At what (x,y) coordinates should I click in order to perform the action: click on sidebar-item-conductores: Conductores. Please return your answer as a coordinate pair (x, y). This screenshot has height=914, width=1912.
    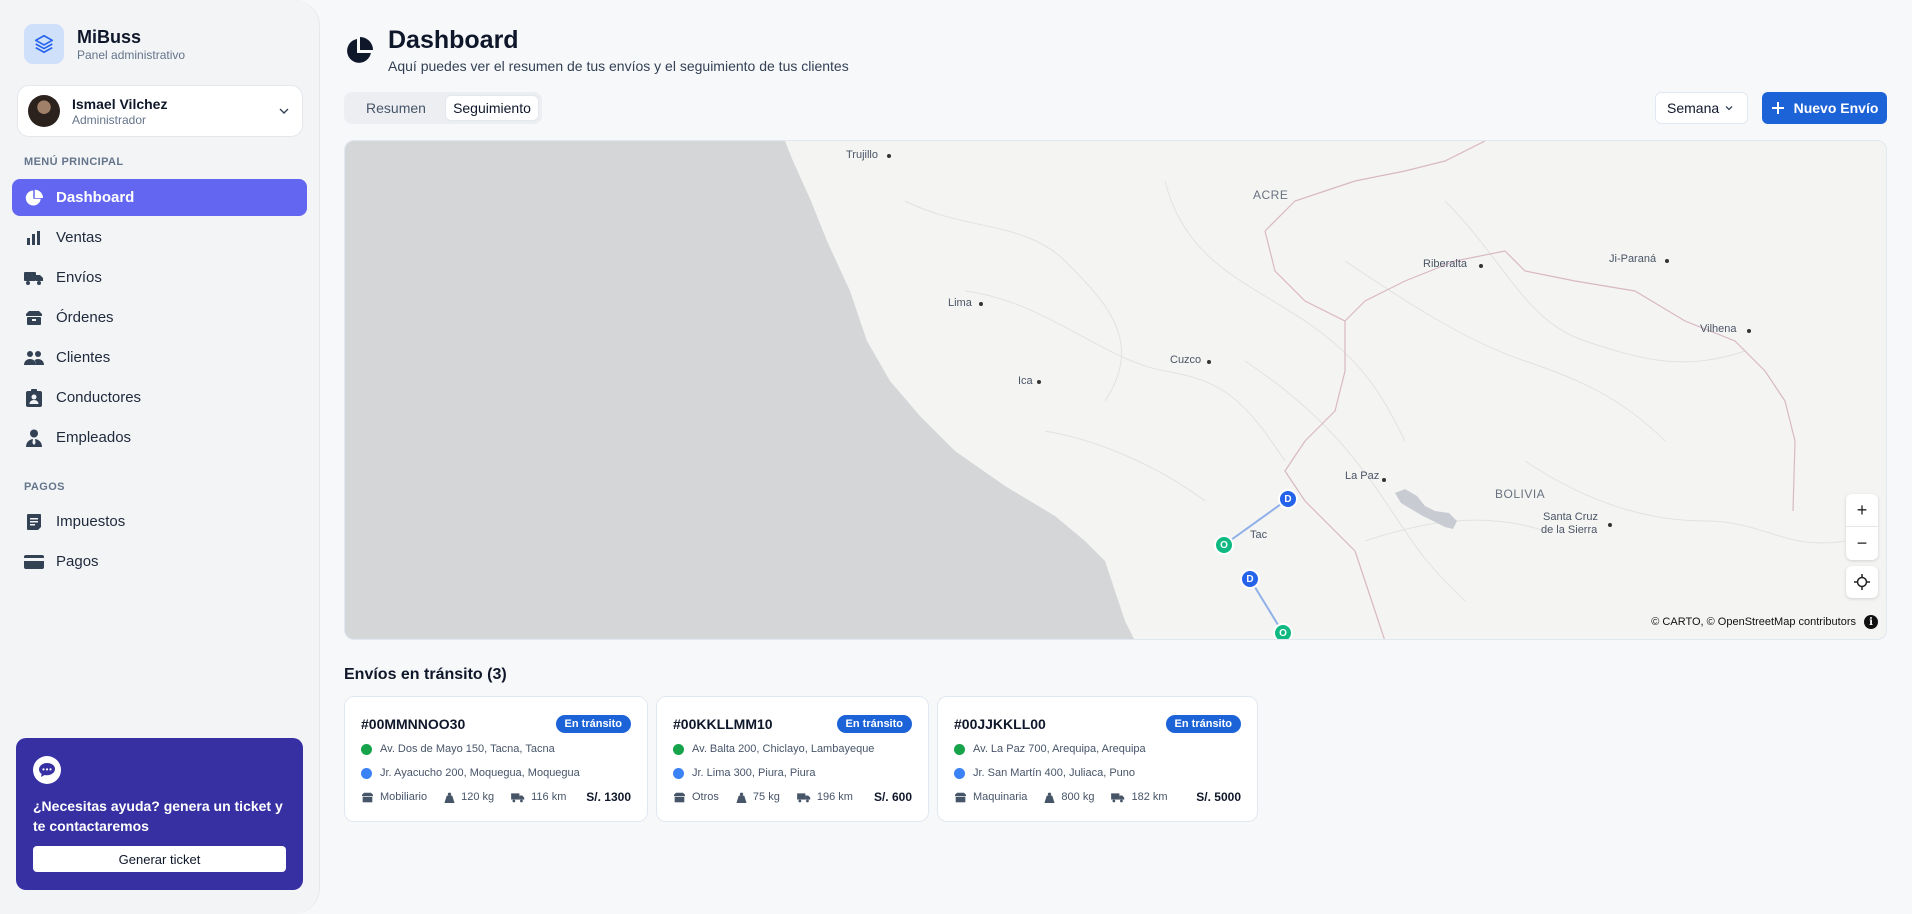
    Looking at the image, I should click on (159, 397).